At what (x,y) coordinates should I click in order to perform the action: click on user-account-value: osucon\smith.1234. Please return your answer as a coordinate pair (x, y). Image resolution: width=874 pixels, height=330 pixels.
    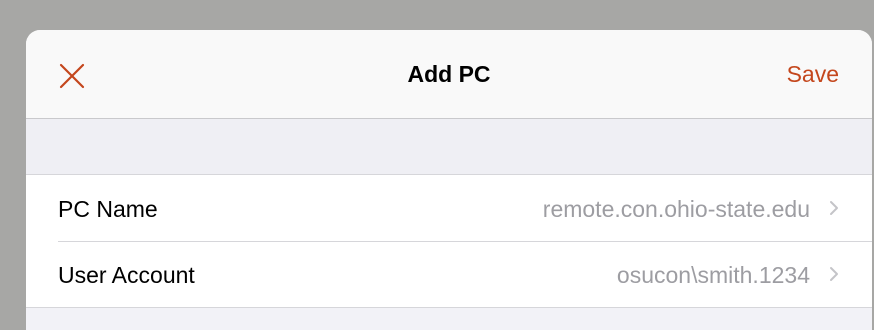
    Looking at the image, I should click on (713, 275).